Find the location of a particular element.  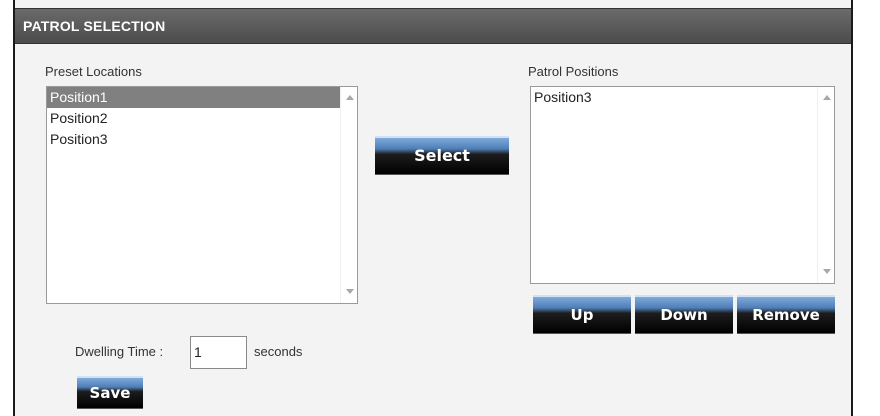

remove-button: Remove is located at coordinates (786, 314).